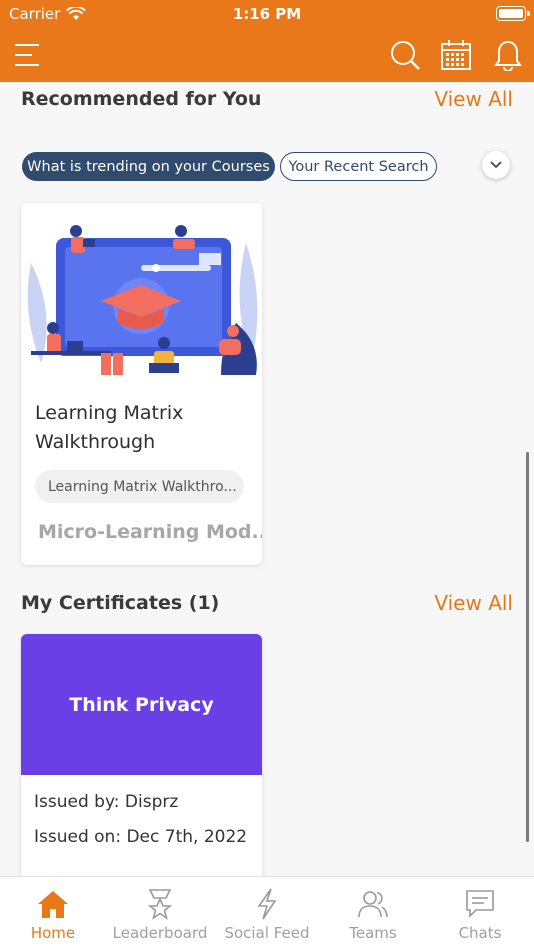 Image resolution: width=534 pixels, height=950 pixels. What do you see at coordinates (267, 41) in the screenshot?
I see `app-header: Carrier 1:16 PM` at bounding box center [267, 41].